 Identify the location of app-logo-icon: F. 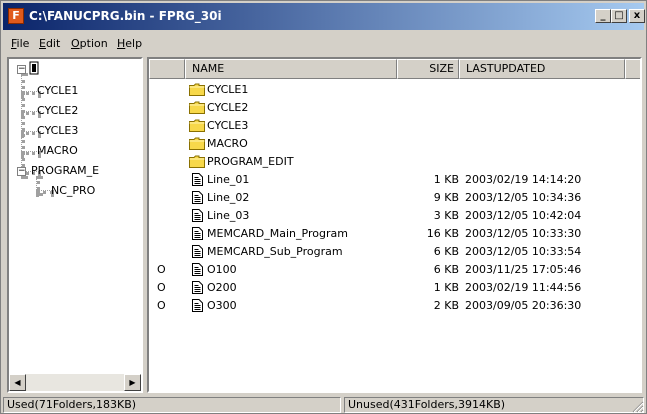
(16, 16).